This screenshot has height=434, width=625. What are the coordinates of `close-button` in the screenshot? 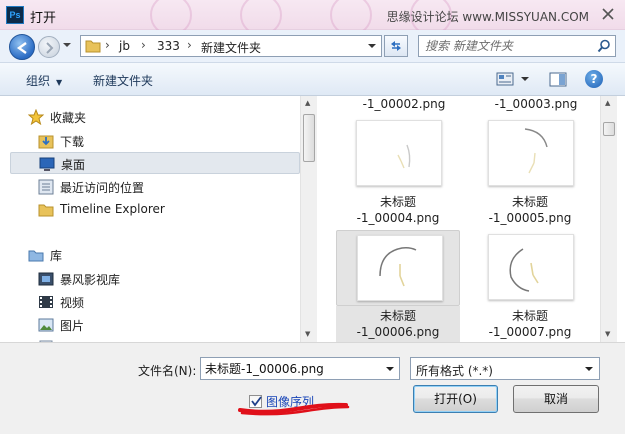 It's located at (608, 14).